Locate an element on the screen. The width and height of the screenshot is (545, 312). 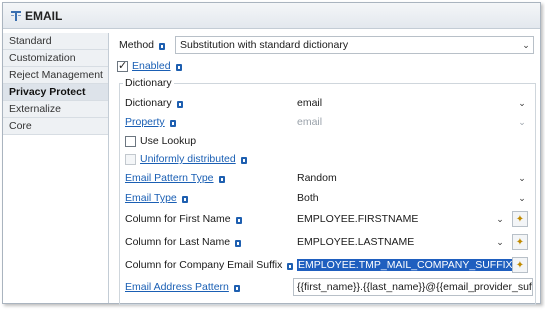
sidebar-item-reject-management: Reject Management is located at coordinates (55, 75).